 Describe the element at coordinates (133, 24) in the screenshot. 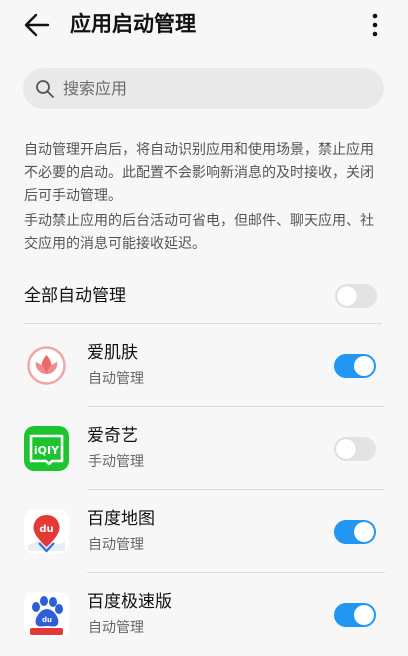

I see `page-title: 应用启动管理` at that location.